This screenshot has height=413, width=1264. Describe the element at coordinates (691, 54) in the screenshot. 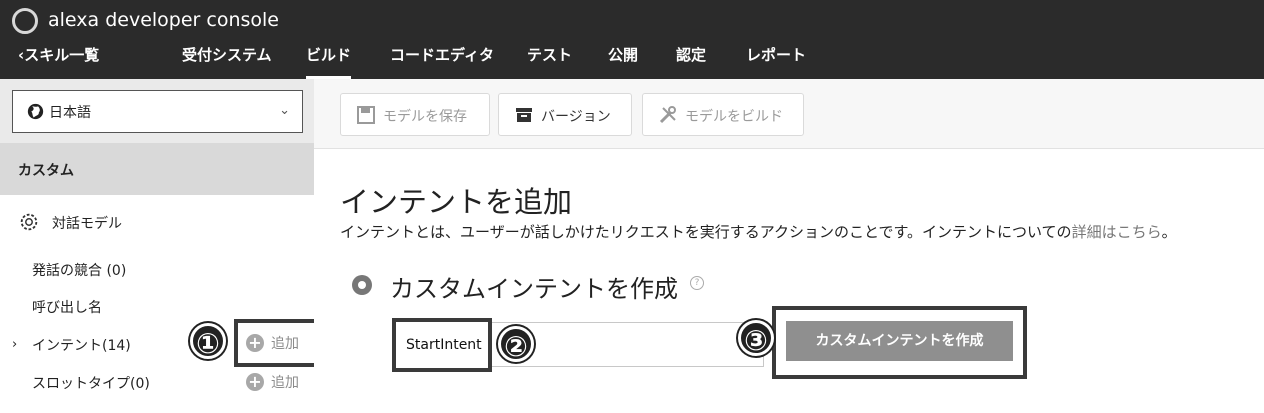

I see `tab-certification: 認定` at that location.